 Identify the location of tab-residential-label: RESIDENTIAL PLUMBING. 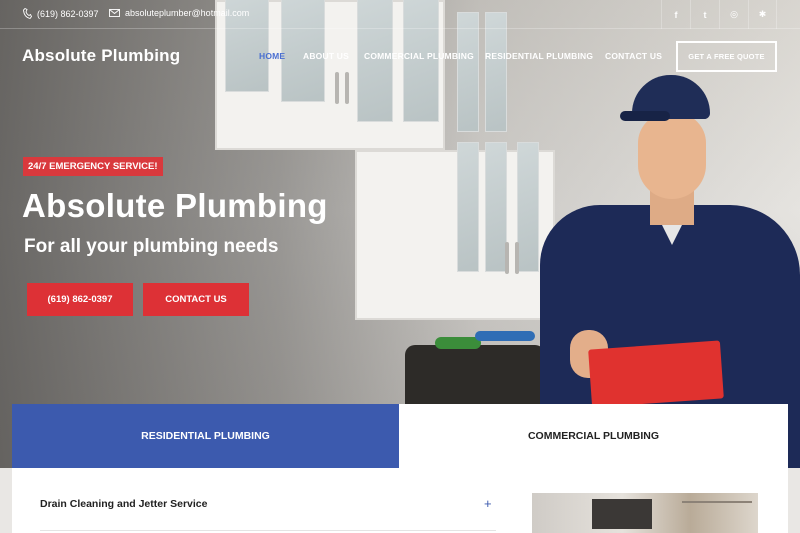
(205, 436).